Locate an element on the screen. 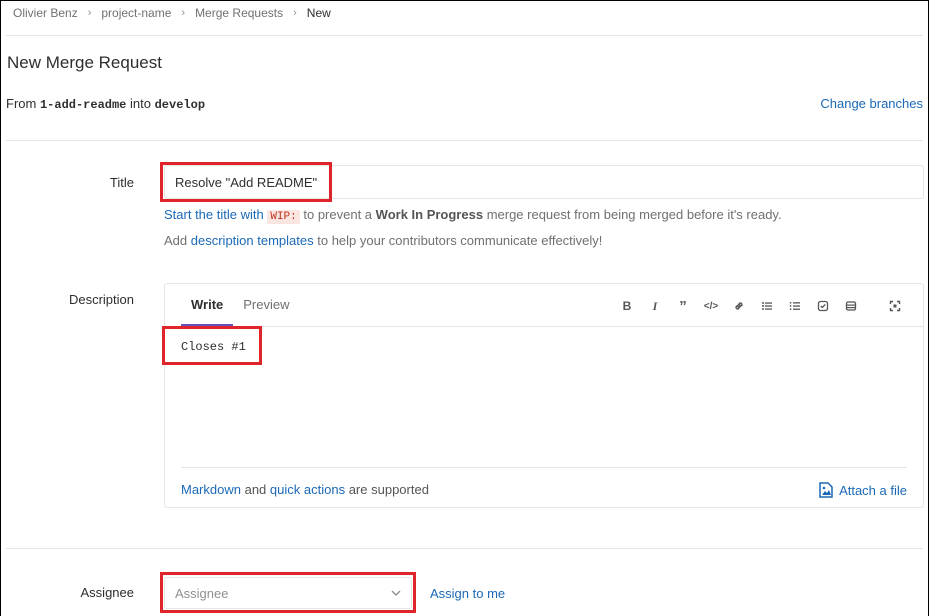  editor-tabs: Write Preview is located at coordinates (240, 305).